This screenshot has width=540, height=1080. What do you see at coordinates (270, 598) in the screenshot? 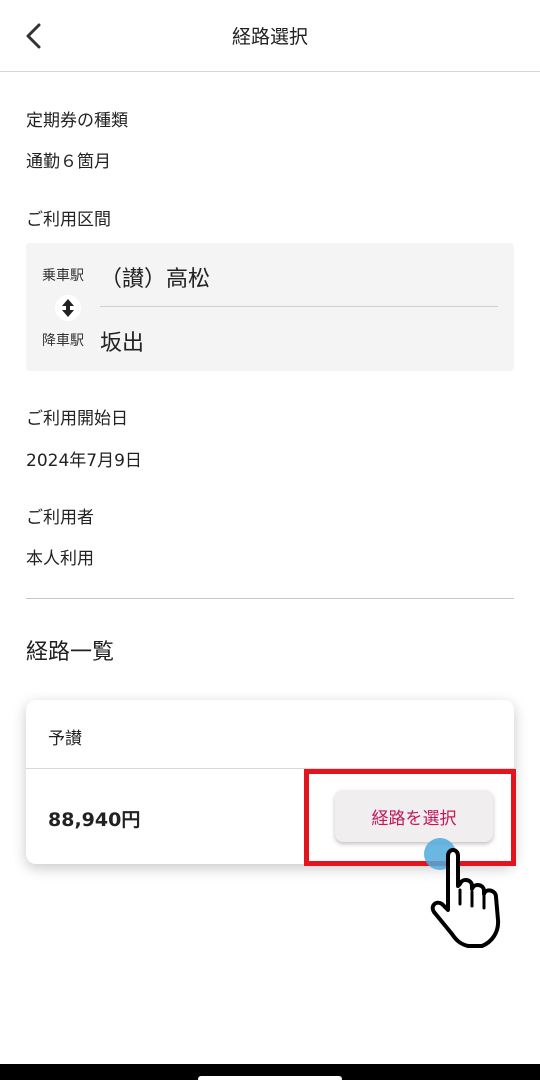
I see `section-divider` at bounding box center [270, 598].